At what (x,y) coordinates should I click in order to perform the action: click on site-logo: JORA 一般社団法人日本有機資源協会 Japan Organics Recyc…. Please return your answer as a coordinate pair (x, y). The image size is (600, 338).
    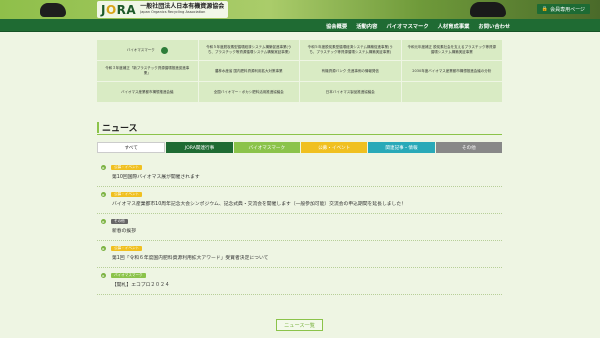
    Looking at the image, I should click on (163, 9).